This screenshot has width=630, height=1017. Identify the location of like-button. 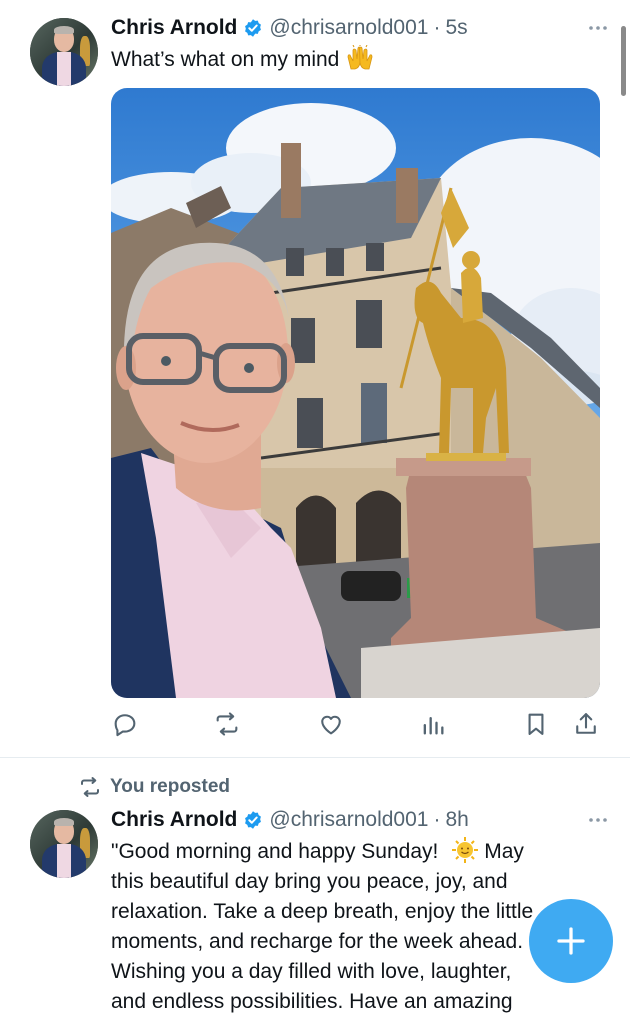
(331, 724).